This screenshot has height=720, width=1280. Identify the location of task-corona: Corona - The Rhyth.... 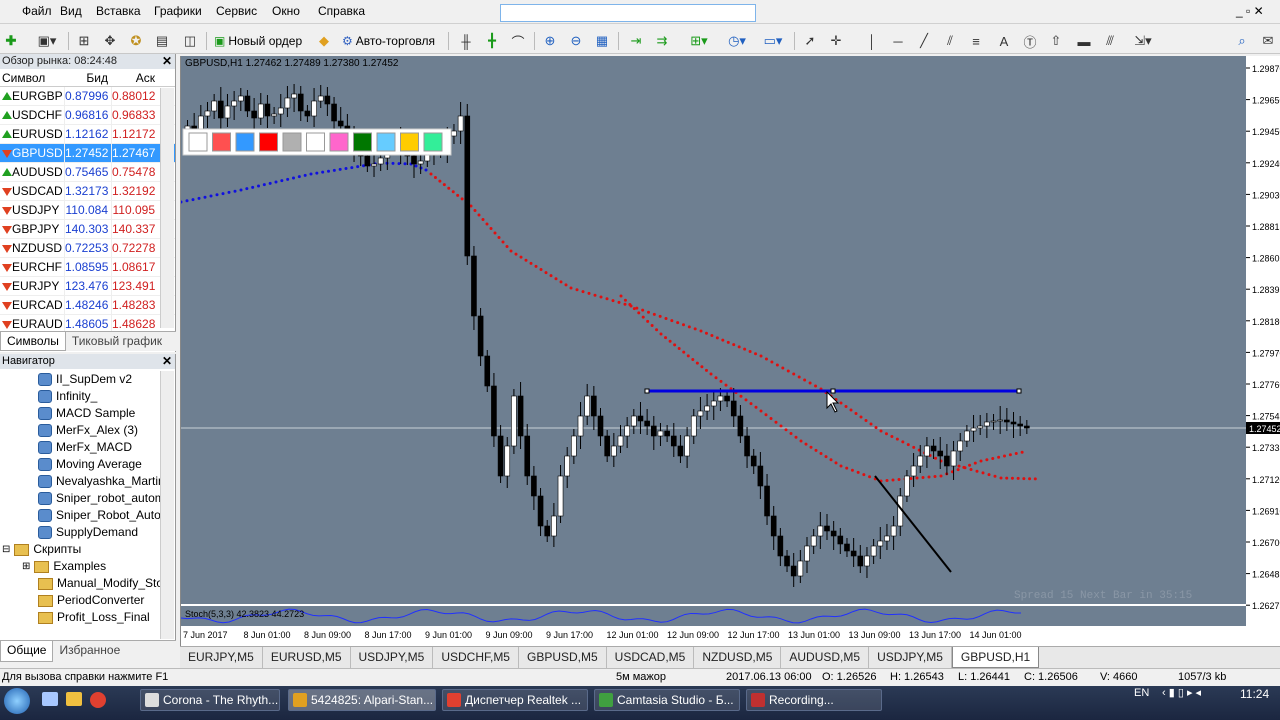
(210, 700).